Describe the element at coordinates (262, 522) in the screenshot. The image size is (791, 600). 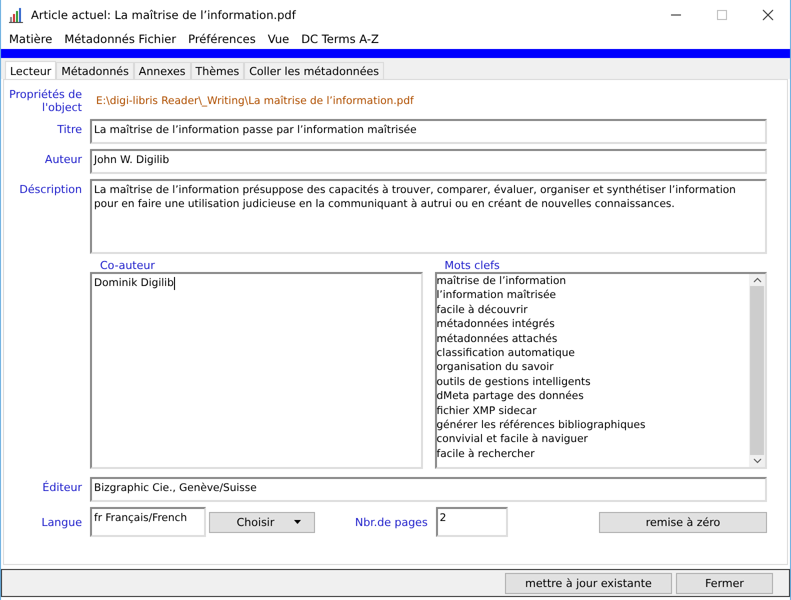
I see `dropdown-button: Choisir` at that location.